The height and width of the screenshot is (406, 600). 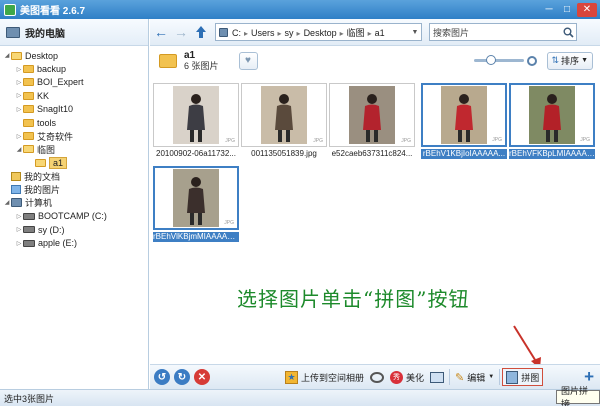 I want to click on sort-button: ⇅ 排序 ▼, so click(x=569, y=60).